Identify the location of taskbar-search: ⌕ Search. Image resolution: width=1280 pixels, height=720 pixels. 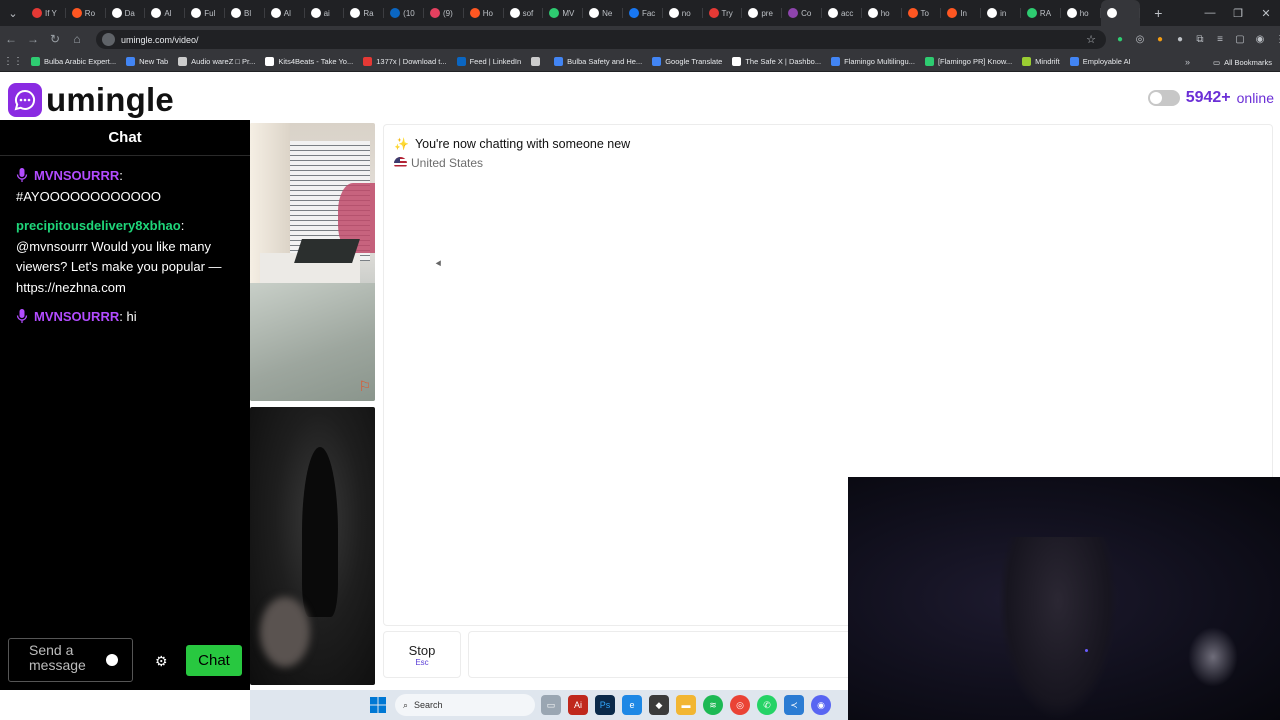
(465, 705).